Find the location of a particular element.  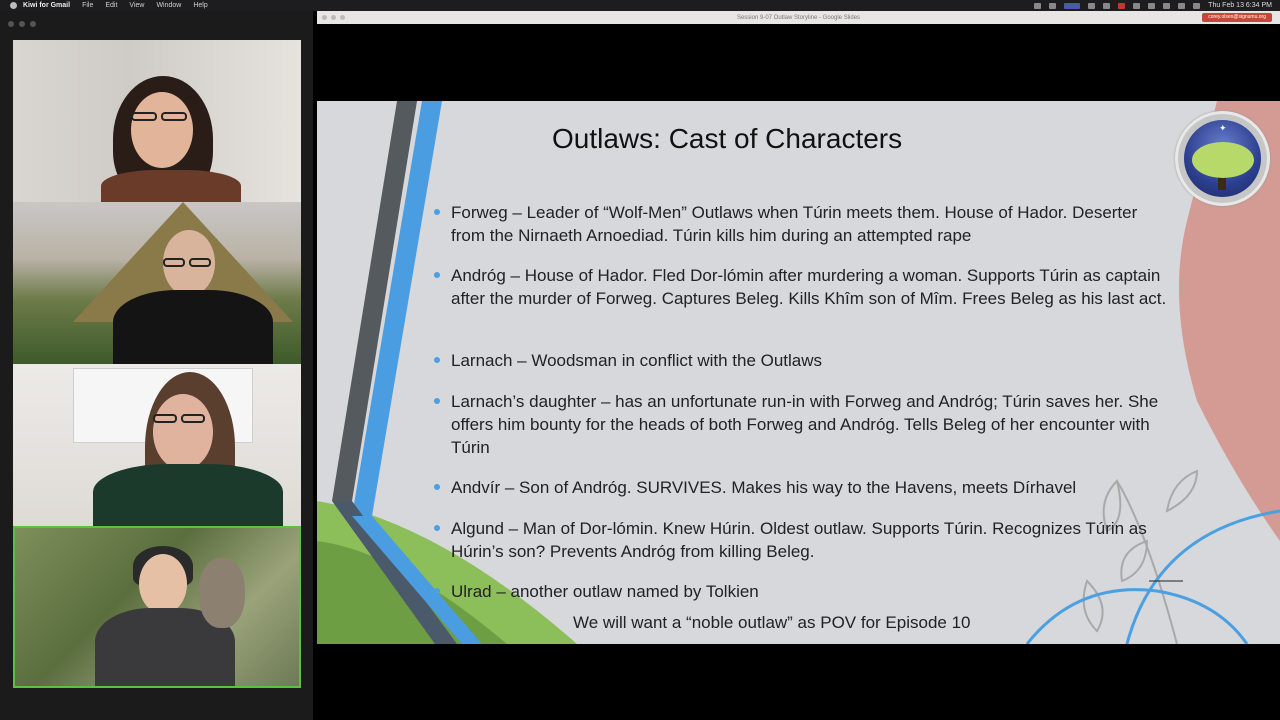

slide-title: Outlaws: Cast of Characters is located at coordinates (727, 138).